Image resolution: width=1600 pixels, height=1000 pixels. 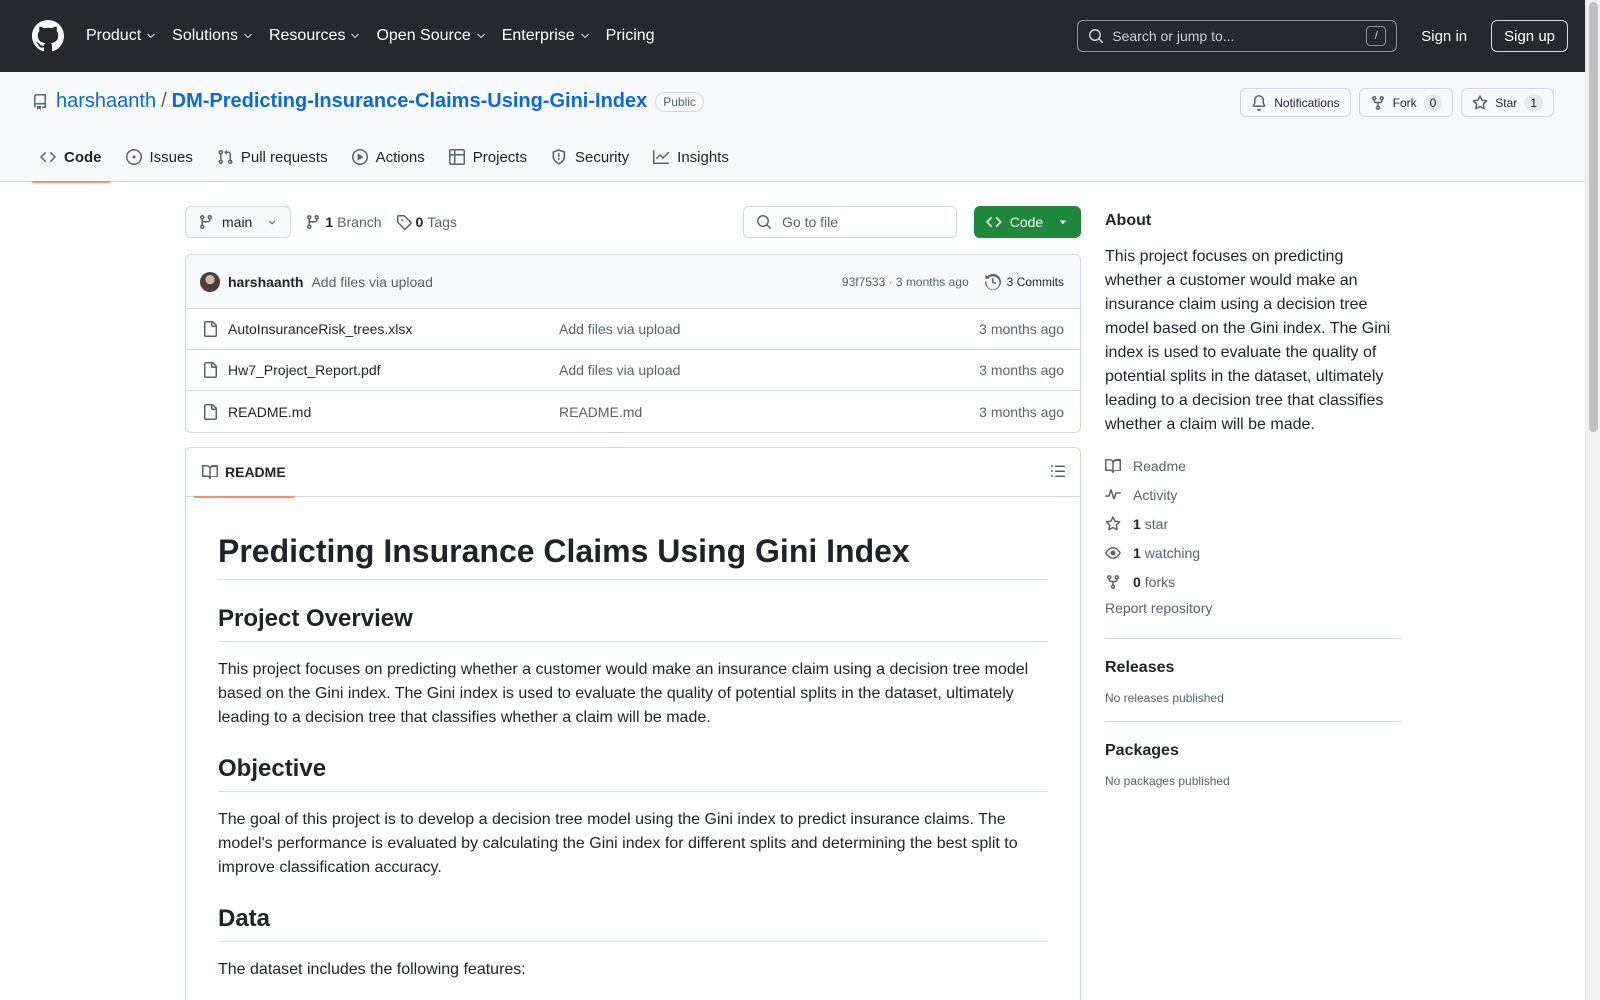 I want to click on tab-code-label: Code, so click(x=83, y=157).